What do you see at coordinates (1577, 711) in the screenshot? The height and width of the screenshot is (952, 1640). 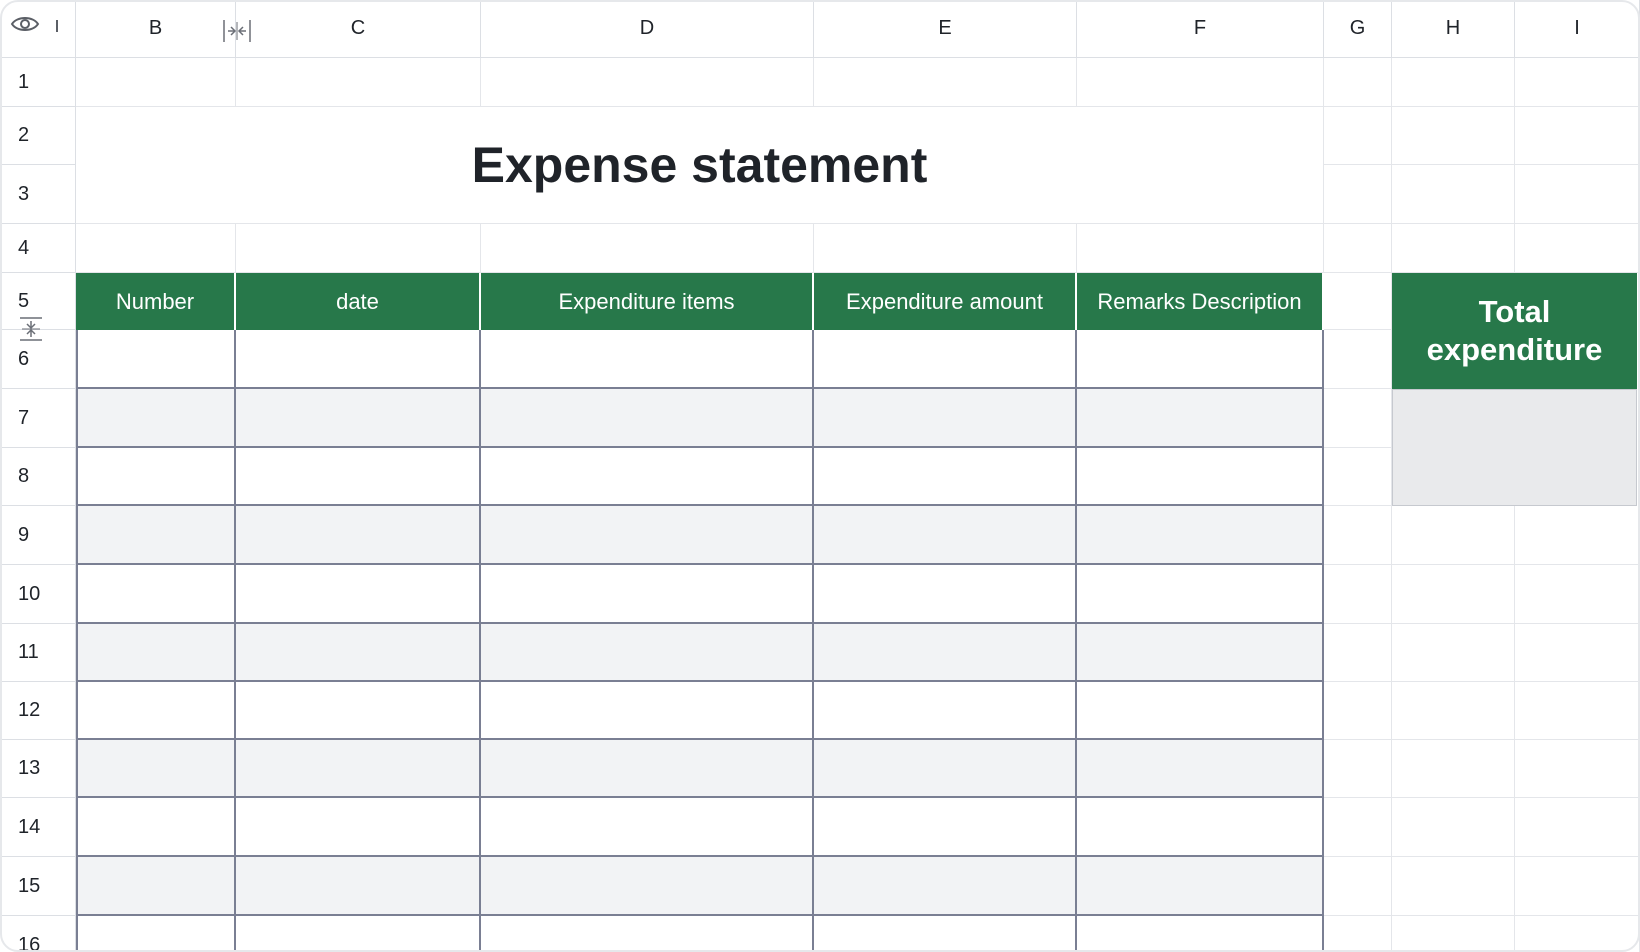 I see `cell-i12` at bounding box center [1577, 711].